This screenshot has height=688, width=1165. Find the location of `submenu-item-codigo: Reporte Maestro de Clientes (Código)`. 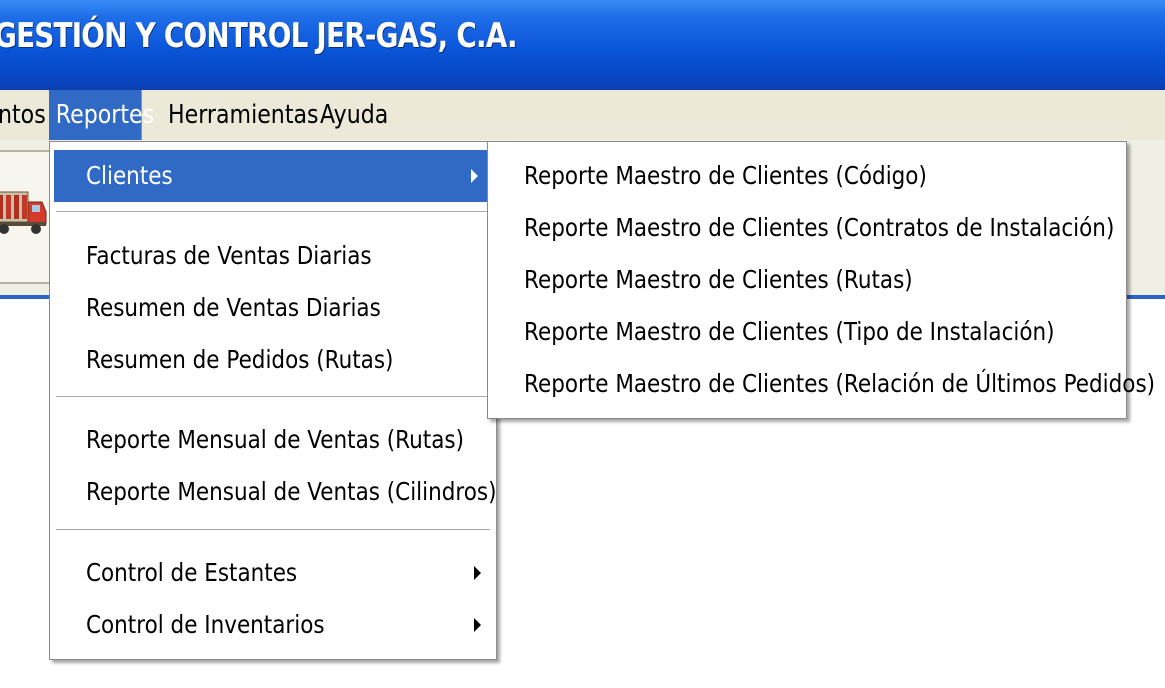

submenu-item-codigo: Reporte Maestro de Clientes (Código) is located at coordinates (807, 176).